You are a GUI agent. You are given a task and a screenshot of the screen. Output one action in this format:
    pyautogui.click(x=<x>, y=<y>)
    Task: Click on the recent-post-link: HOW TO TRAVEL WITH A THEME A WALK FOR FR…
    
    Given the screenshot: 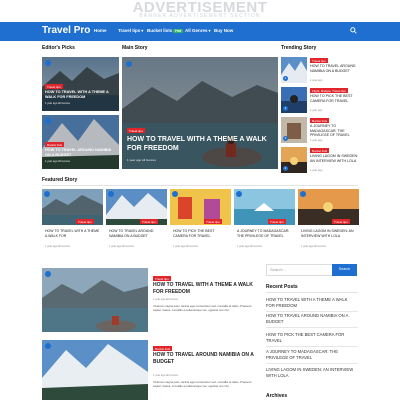 What is the action you would take?
    pyautogui.click(x=311, y=303)
    